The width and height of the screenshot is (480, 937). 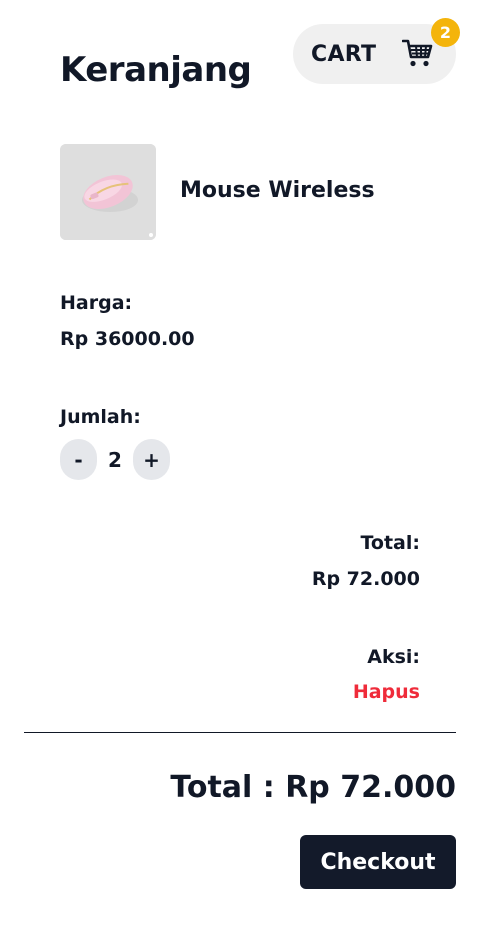 I want to click on delete-item-link: Hapus, so click(x=386, y=692).